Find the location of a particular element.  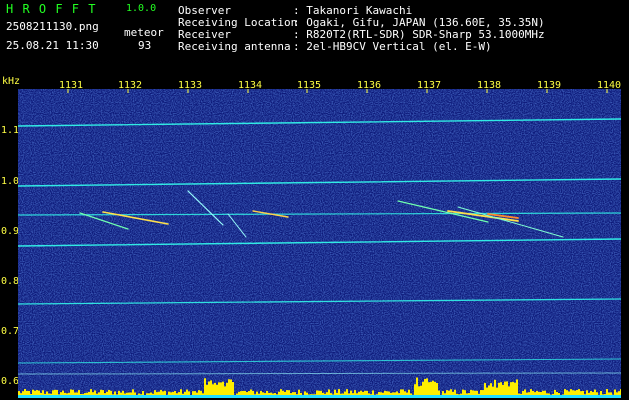

antenna-value: : 2el-HB9CV Vertical (el. E-W) is located at coordinates (392, 46).